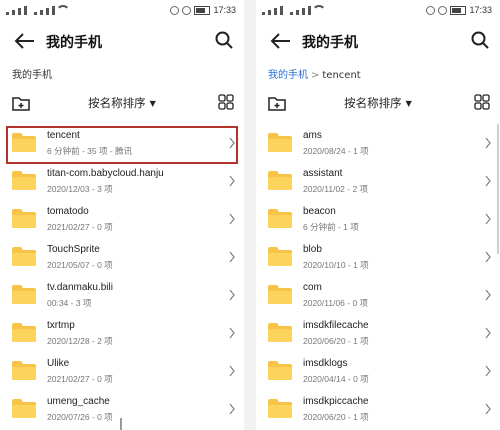 This screenshot has width=500, height=430. Describe the element at coordinates (312, 249) in the screenshot. I see `folder-name: blob` at that location.